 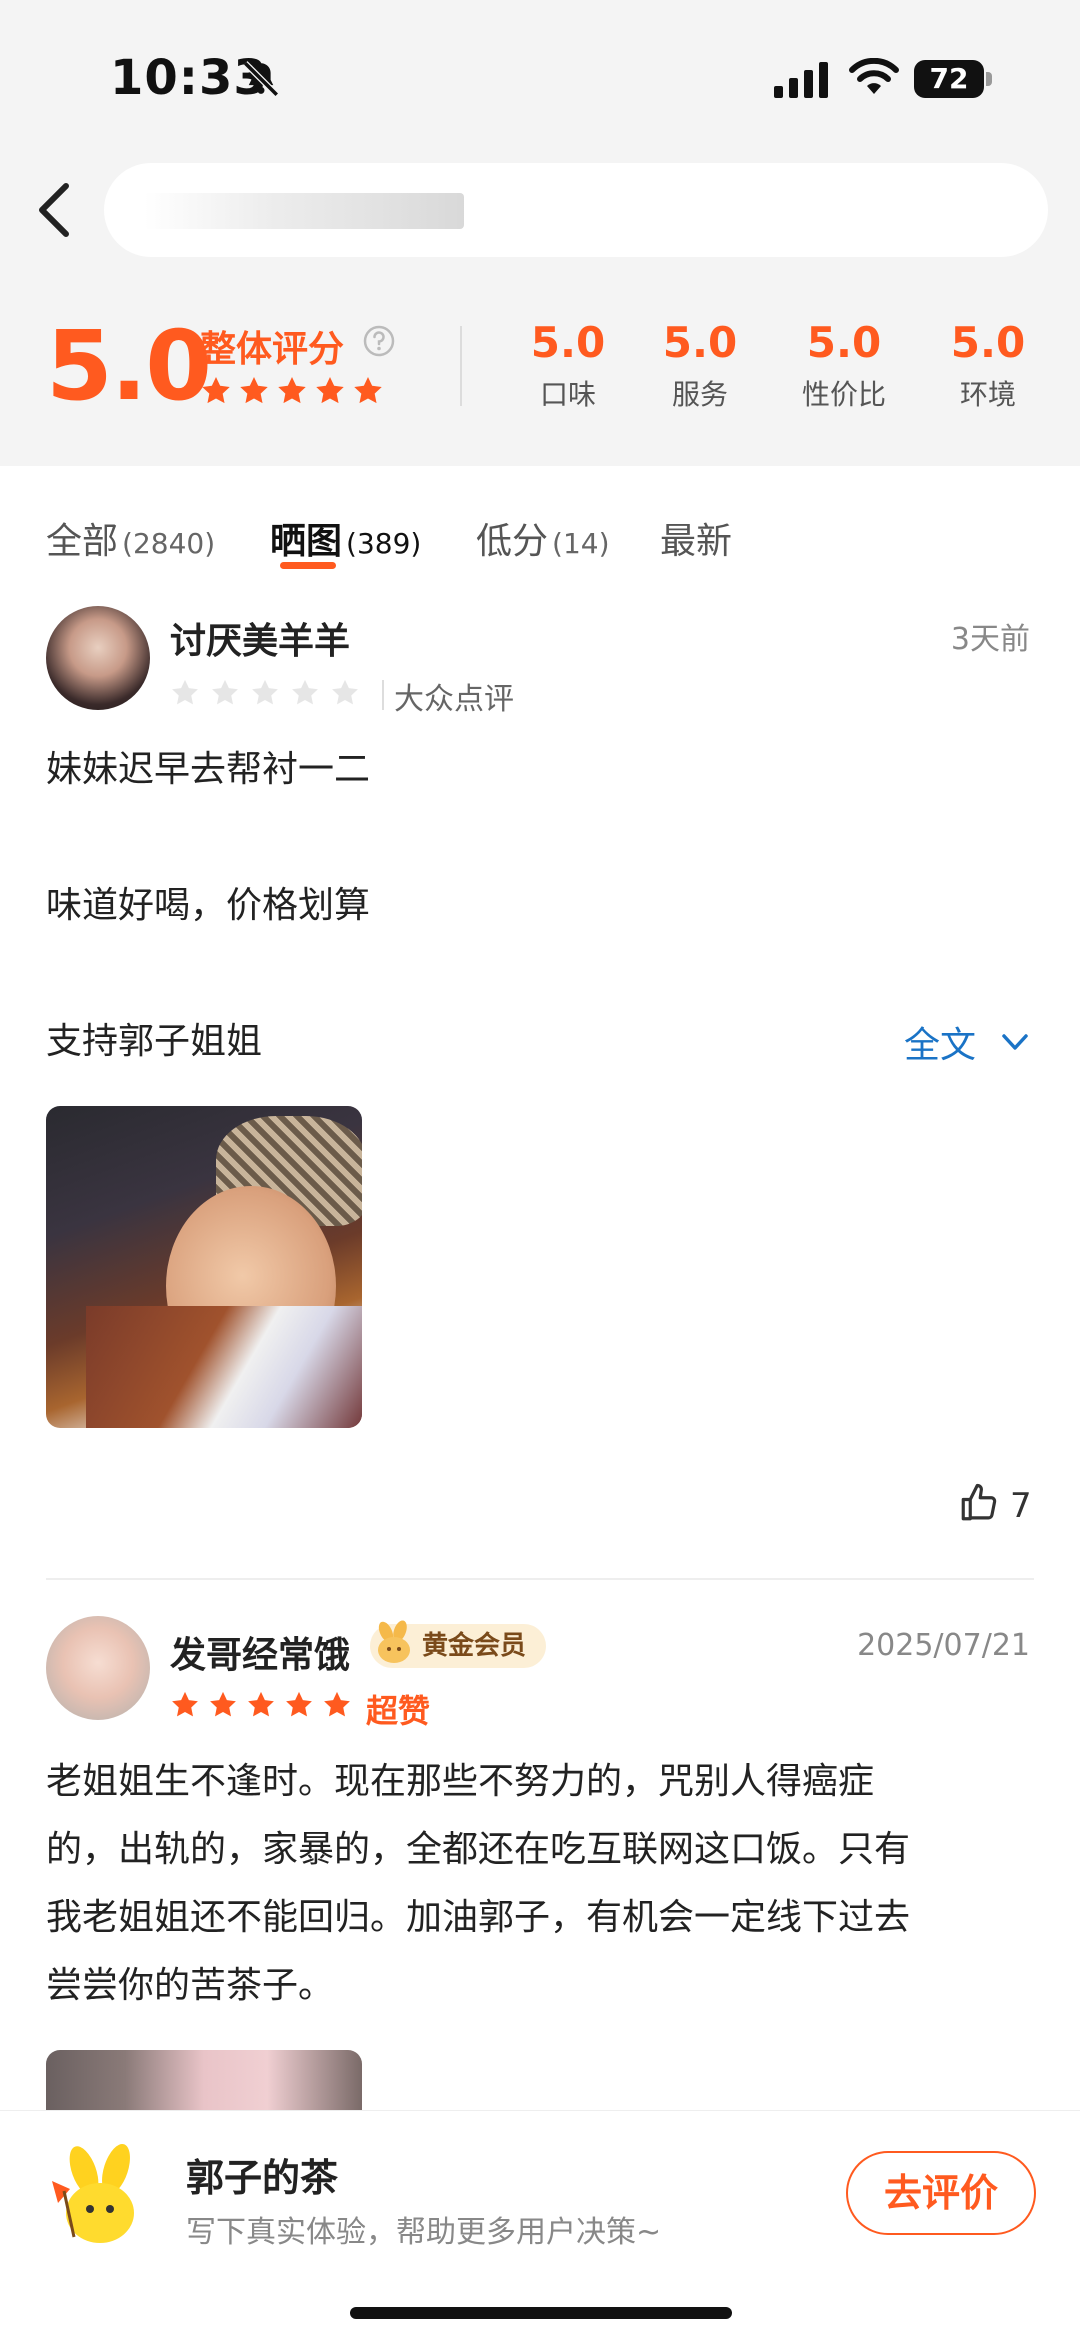 I want to click on back-arrow-icon, so click(x=54, y=210).